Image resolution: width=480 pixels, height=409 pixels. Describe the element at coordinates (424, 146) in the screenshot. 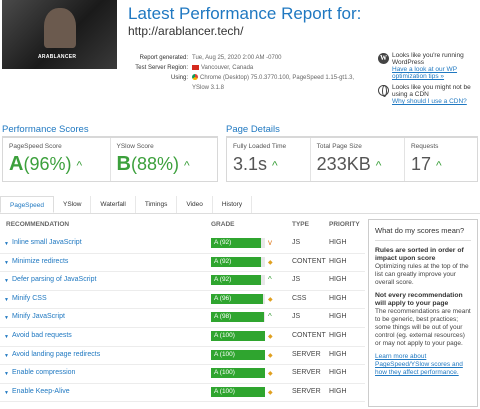

I see `requests-label: Requests` at that location.